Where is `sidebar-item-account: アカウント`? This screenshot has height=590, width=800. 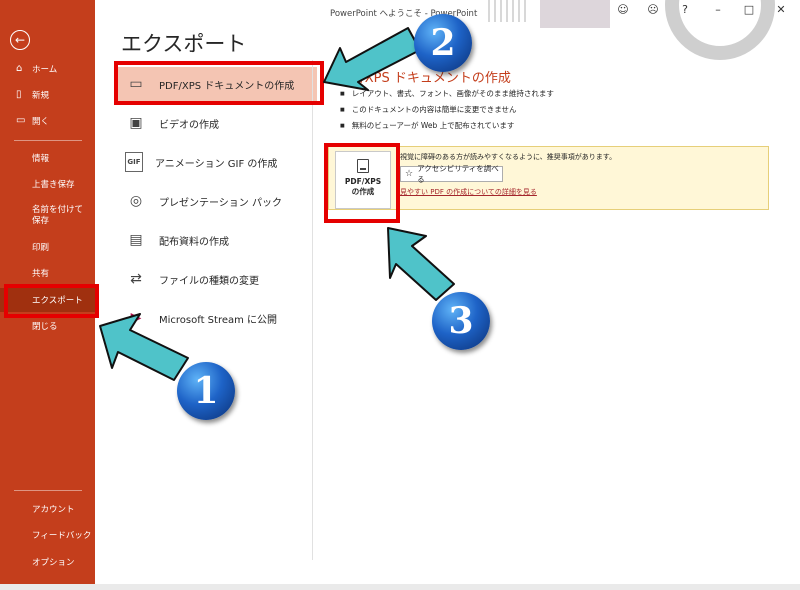 sidebar-item-account: アカウント is located at coordinates (47, 509).